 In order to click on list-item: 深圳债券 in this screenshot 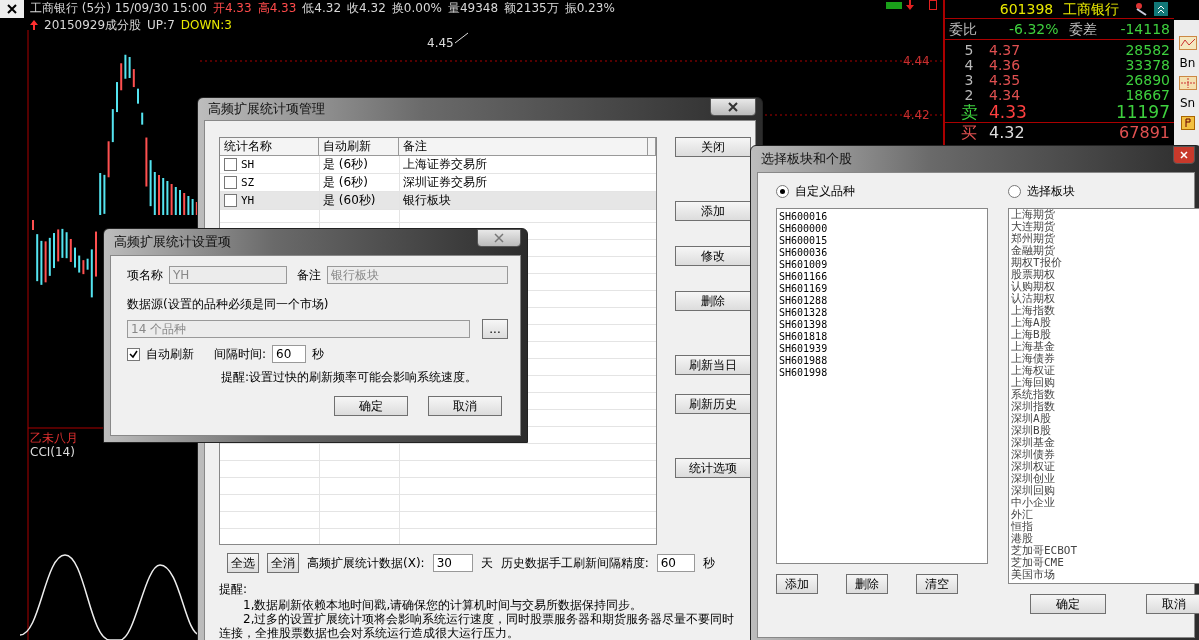, I will do `click(1105, 455)`.